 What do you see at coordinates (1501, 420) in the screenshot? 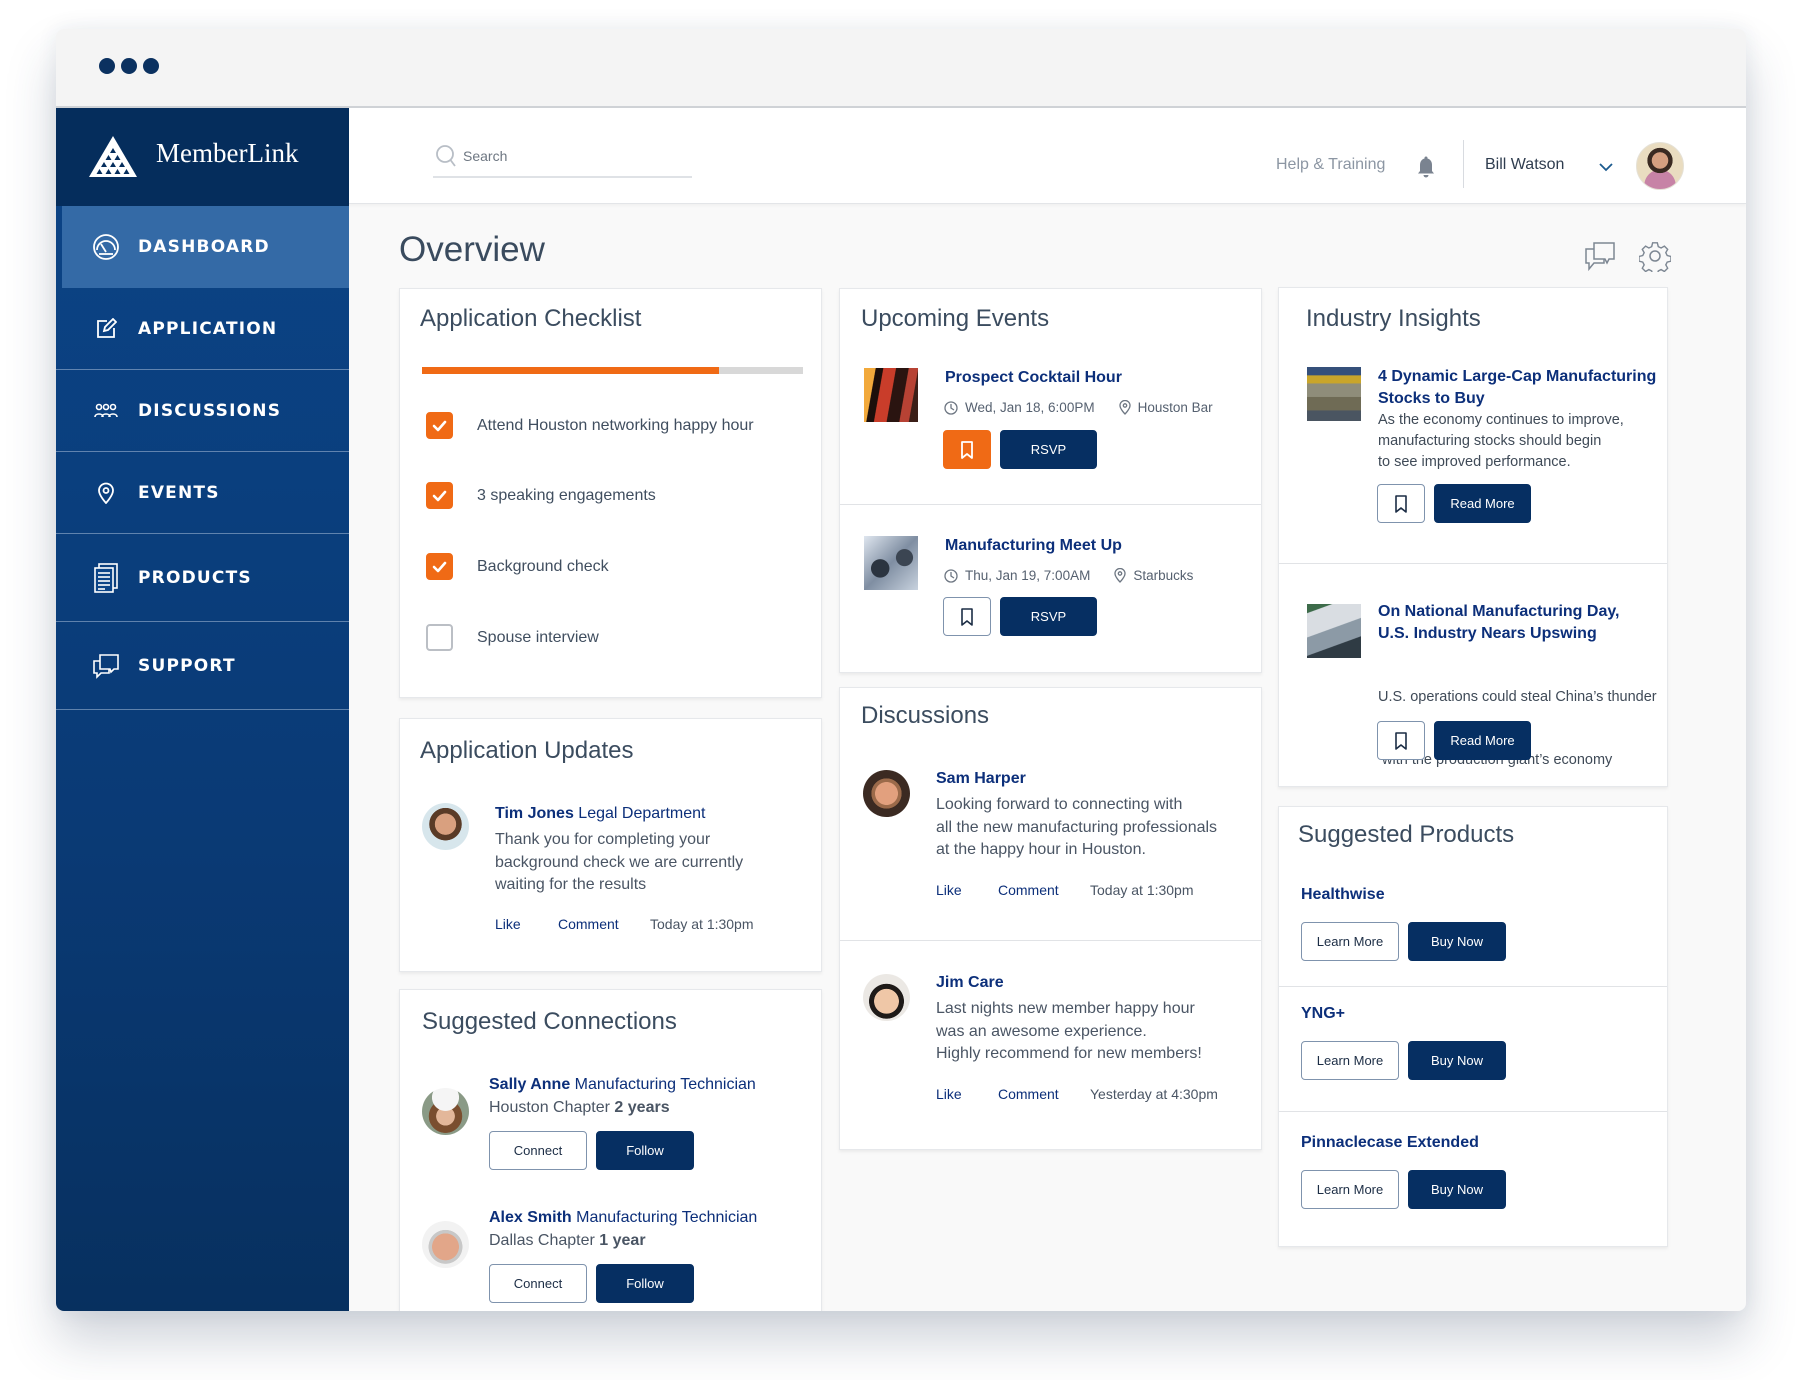
I see `summary-line: As the economy continues to improve,` at bounding box center [1501, 420].